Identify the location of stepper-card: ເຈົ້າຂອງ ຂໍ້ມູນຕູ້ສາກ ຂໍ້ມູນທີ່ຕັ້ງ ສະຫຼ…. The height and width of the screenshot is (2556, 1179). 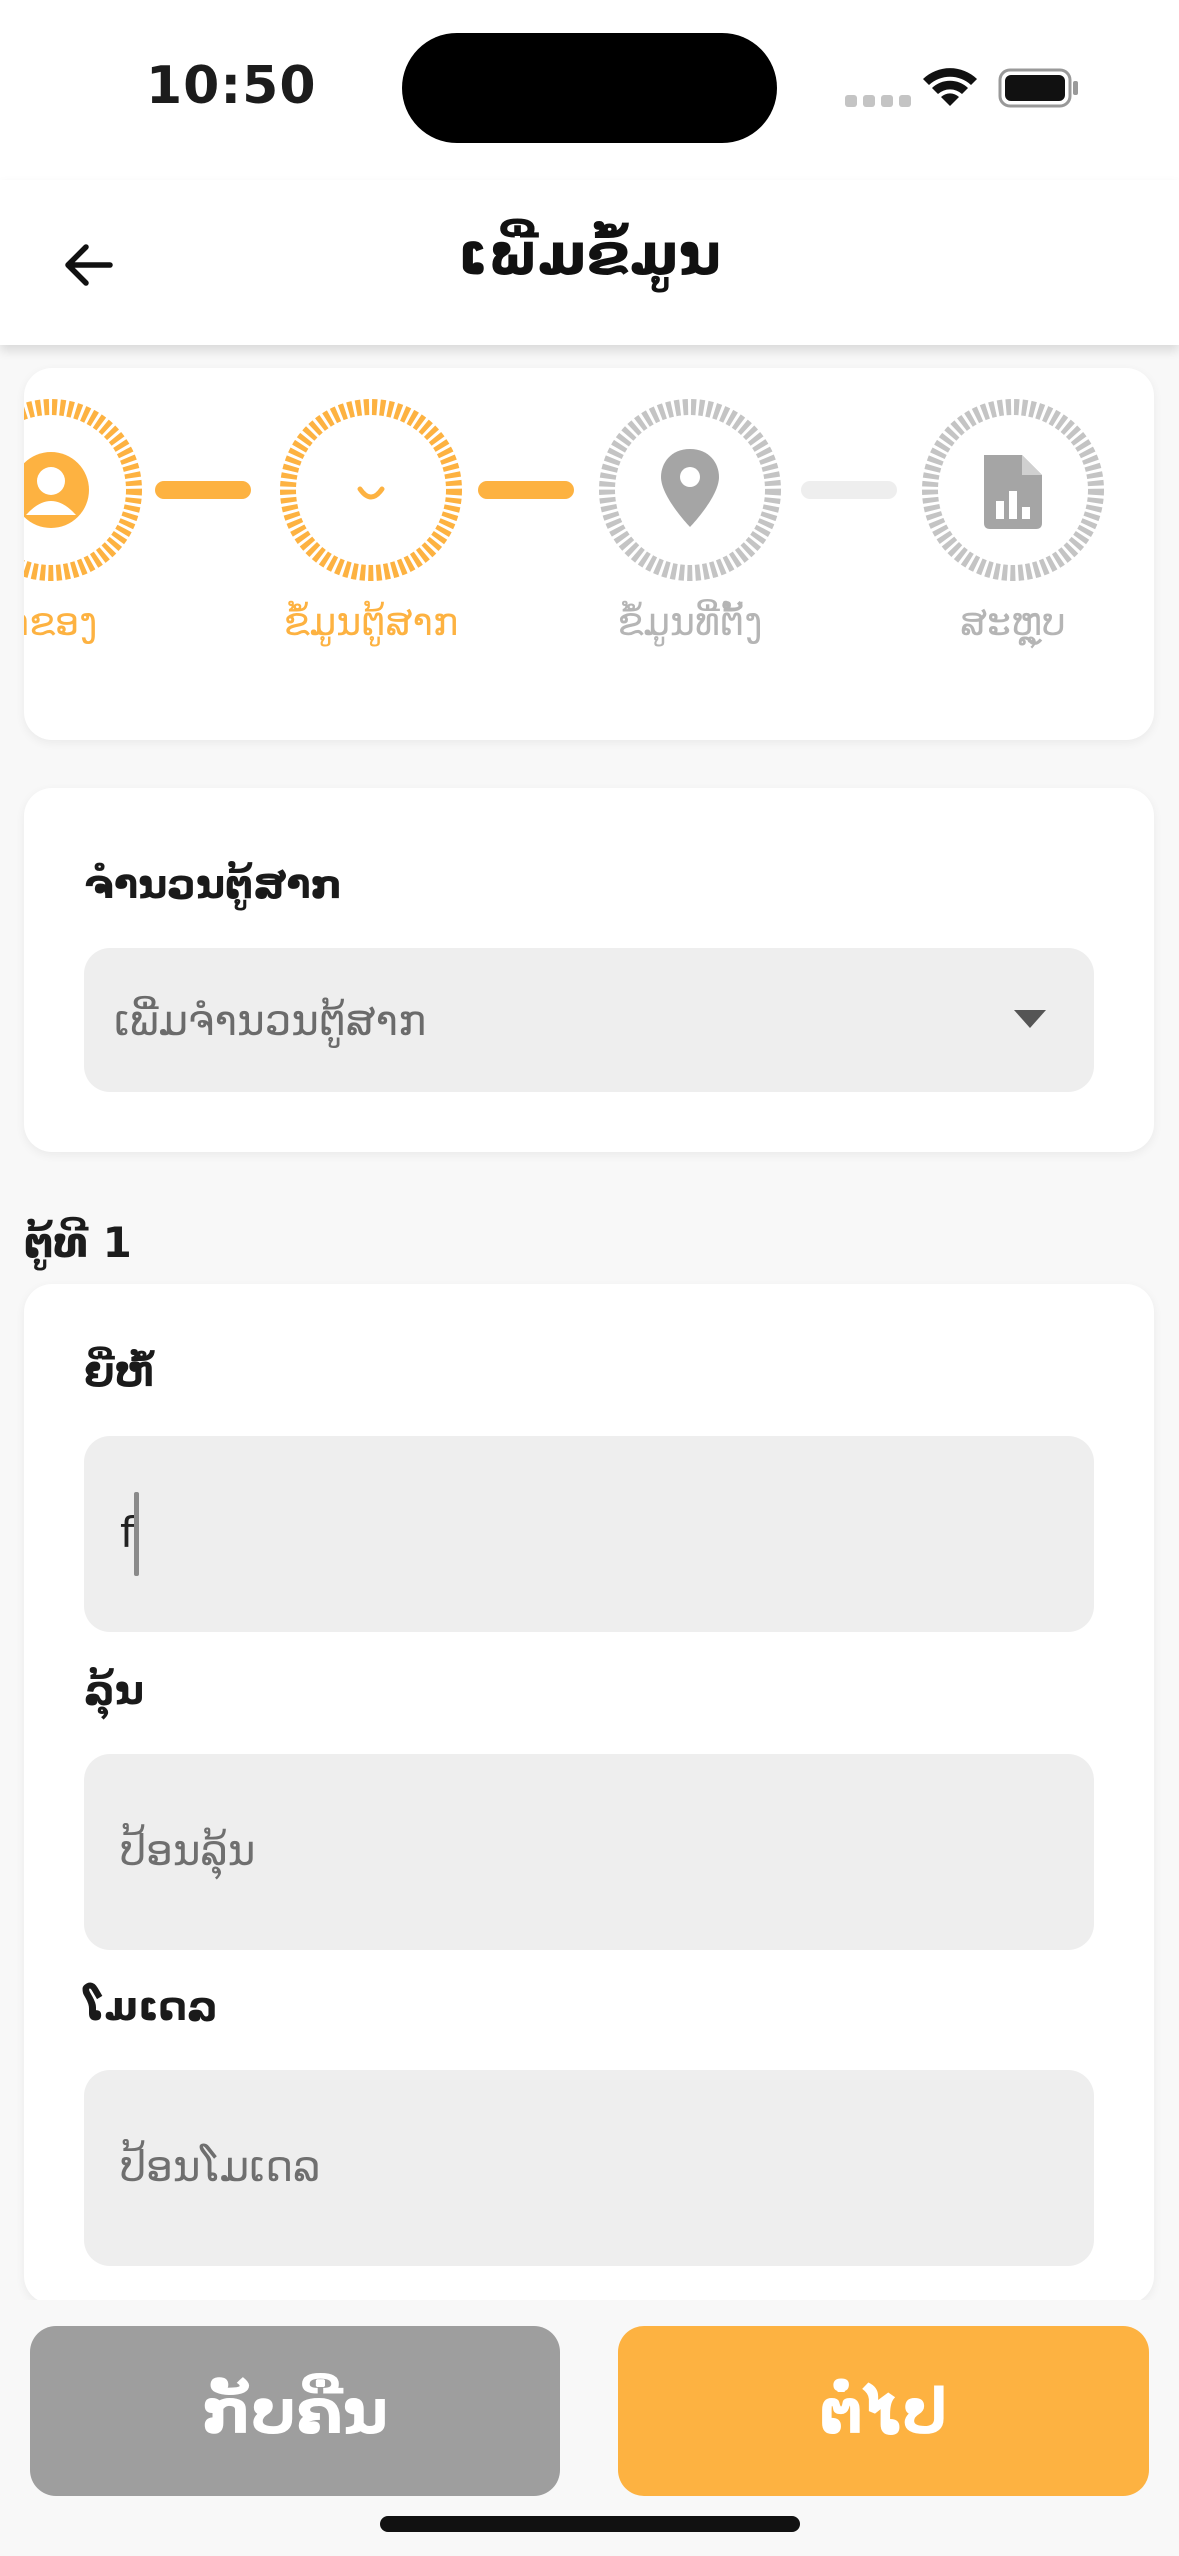
(589, 554).